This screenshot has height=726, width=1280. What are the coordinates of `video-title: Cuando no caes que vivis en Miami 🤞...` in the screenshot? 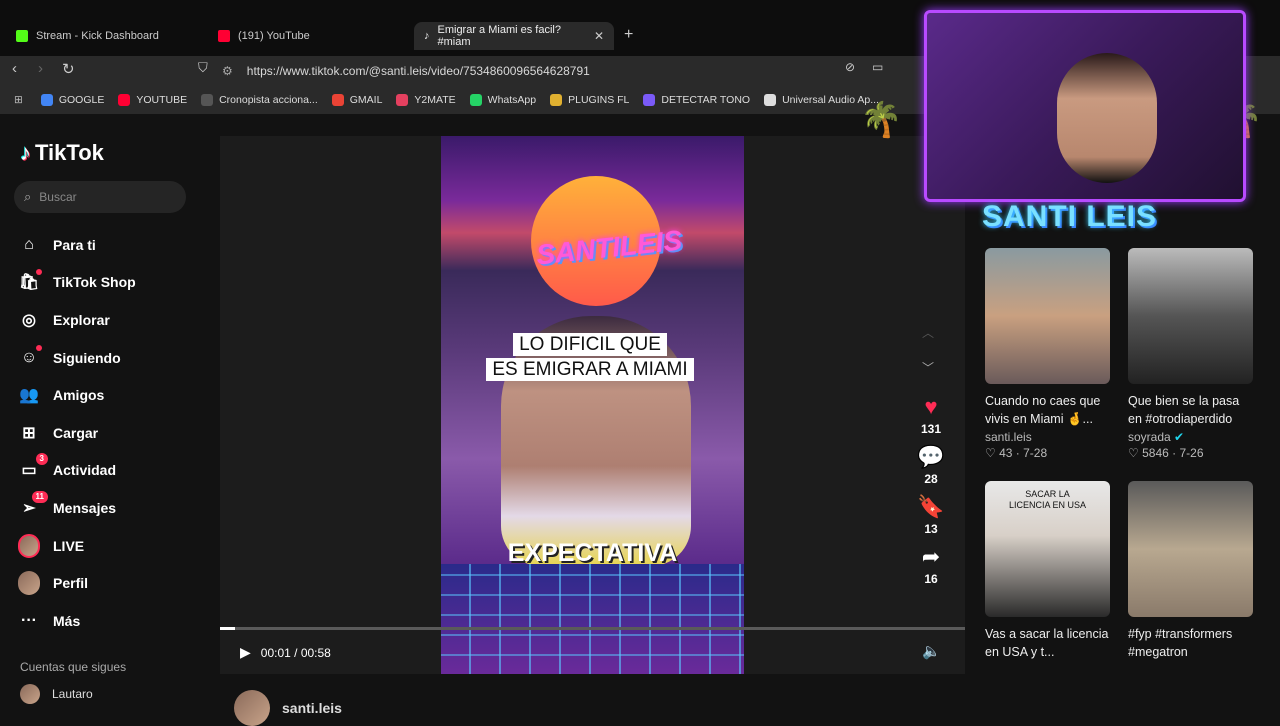 It's located at (1043, 410).